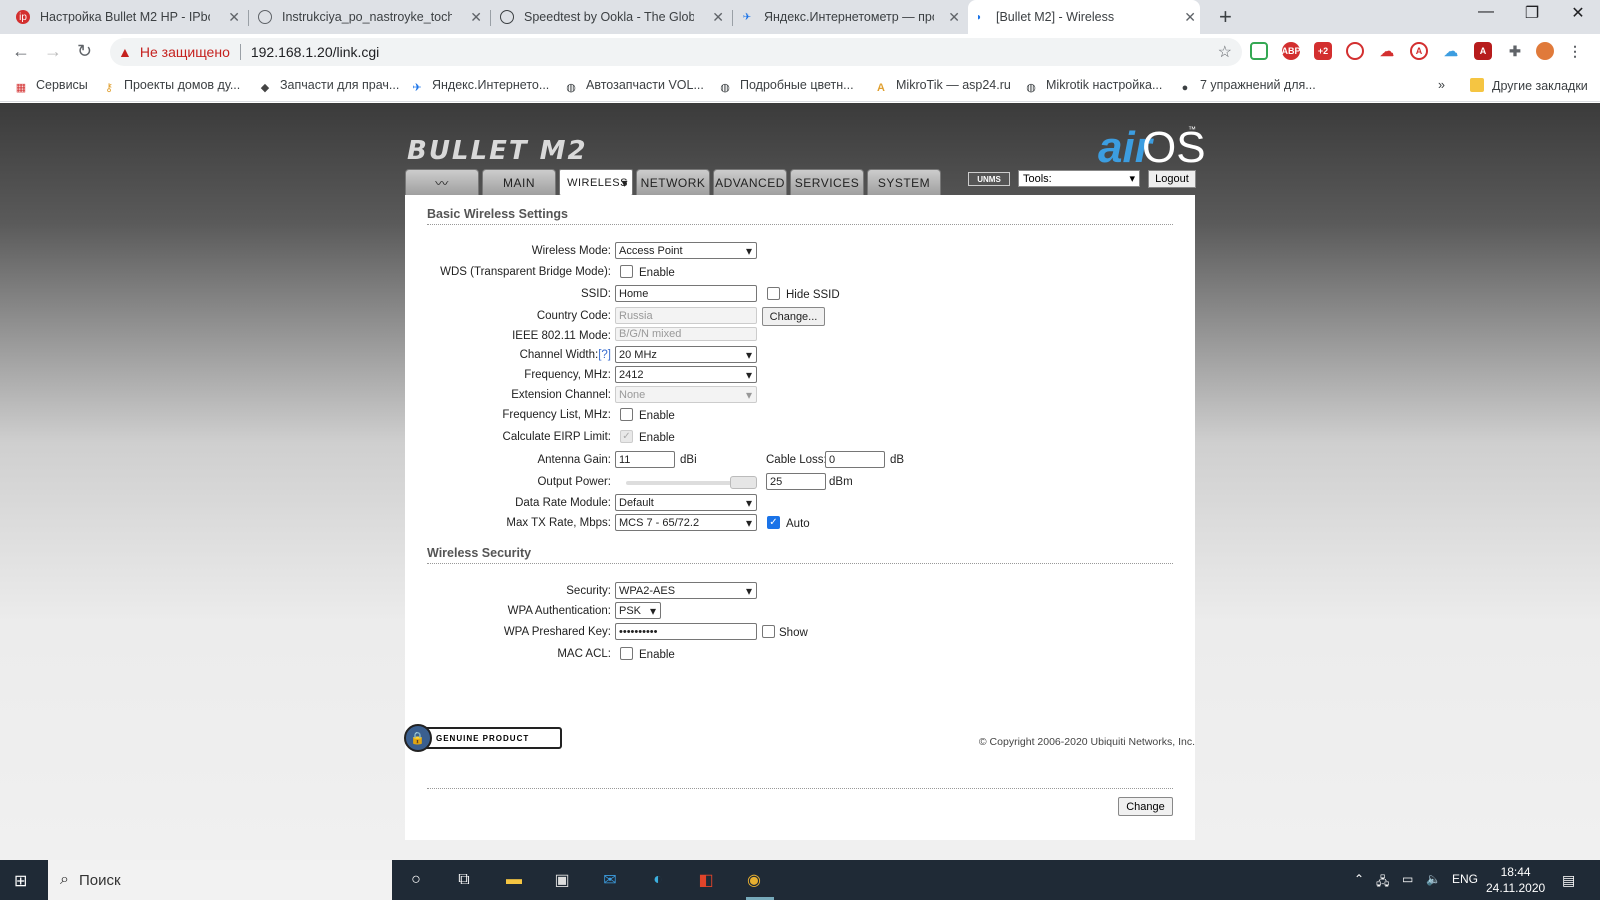 The height and width of the screenshot is (900, 1600). What do you see at coordinates (1483, 51) in the screenshot?
I see `pdf-icon: A` at bounding box center [1483, 51].